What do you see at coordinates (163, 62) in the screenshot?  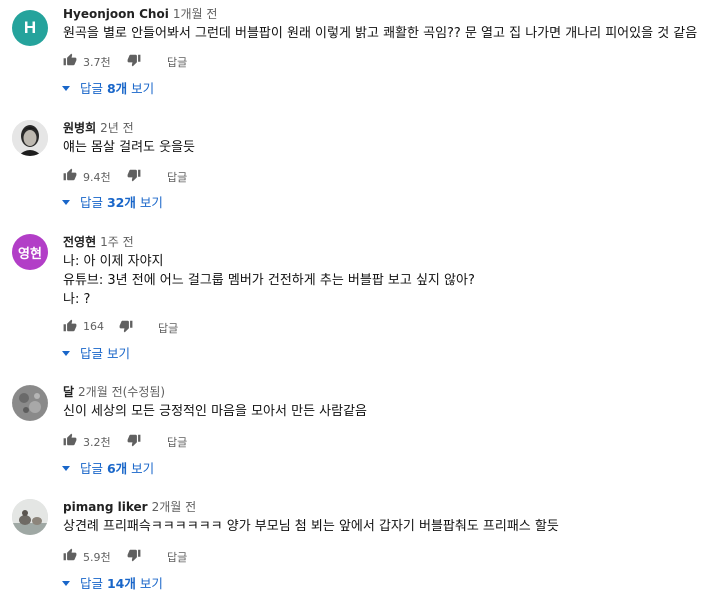 I see `comment-actions: 3.7천 답글` at bounding box center [163, 62].